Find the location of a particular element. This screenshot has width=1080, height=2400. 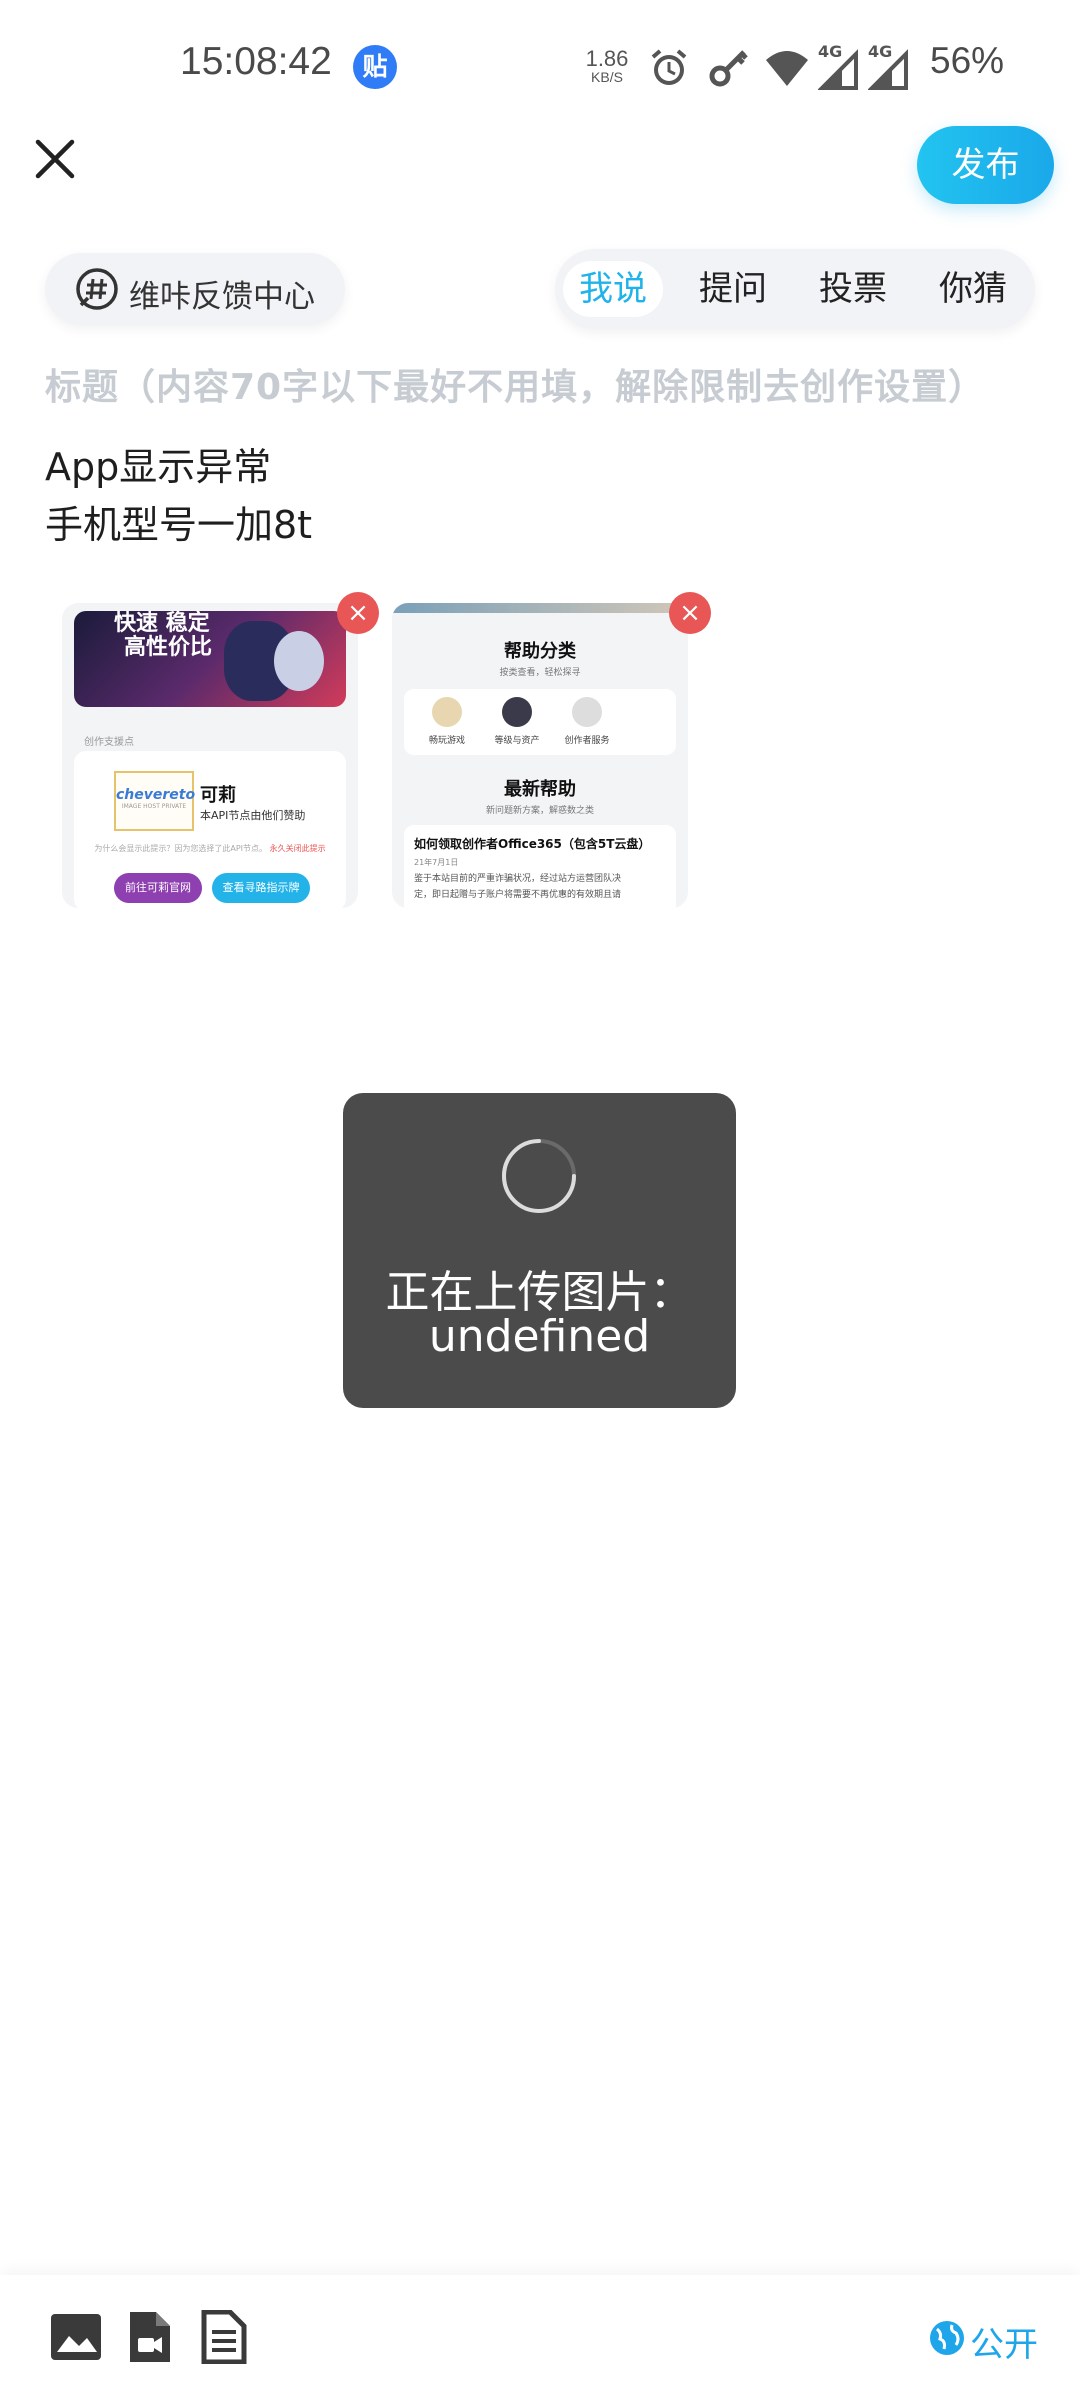

vpn-key-icon is located at coordinates (728, 68).